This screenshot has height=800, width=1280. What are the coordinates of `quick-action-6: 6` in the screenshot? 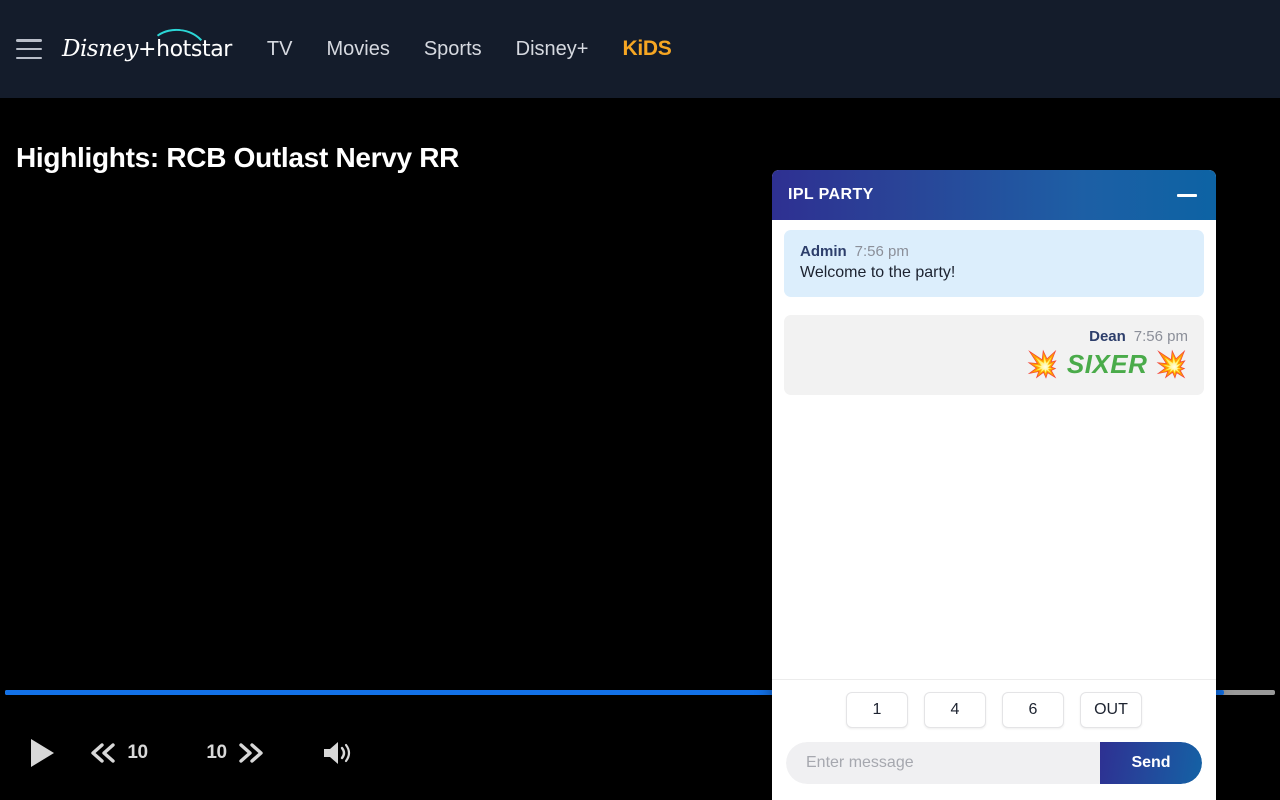 It's located at (1033, 710).